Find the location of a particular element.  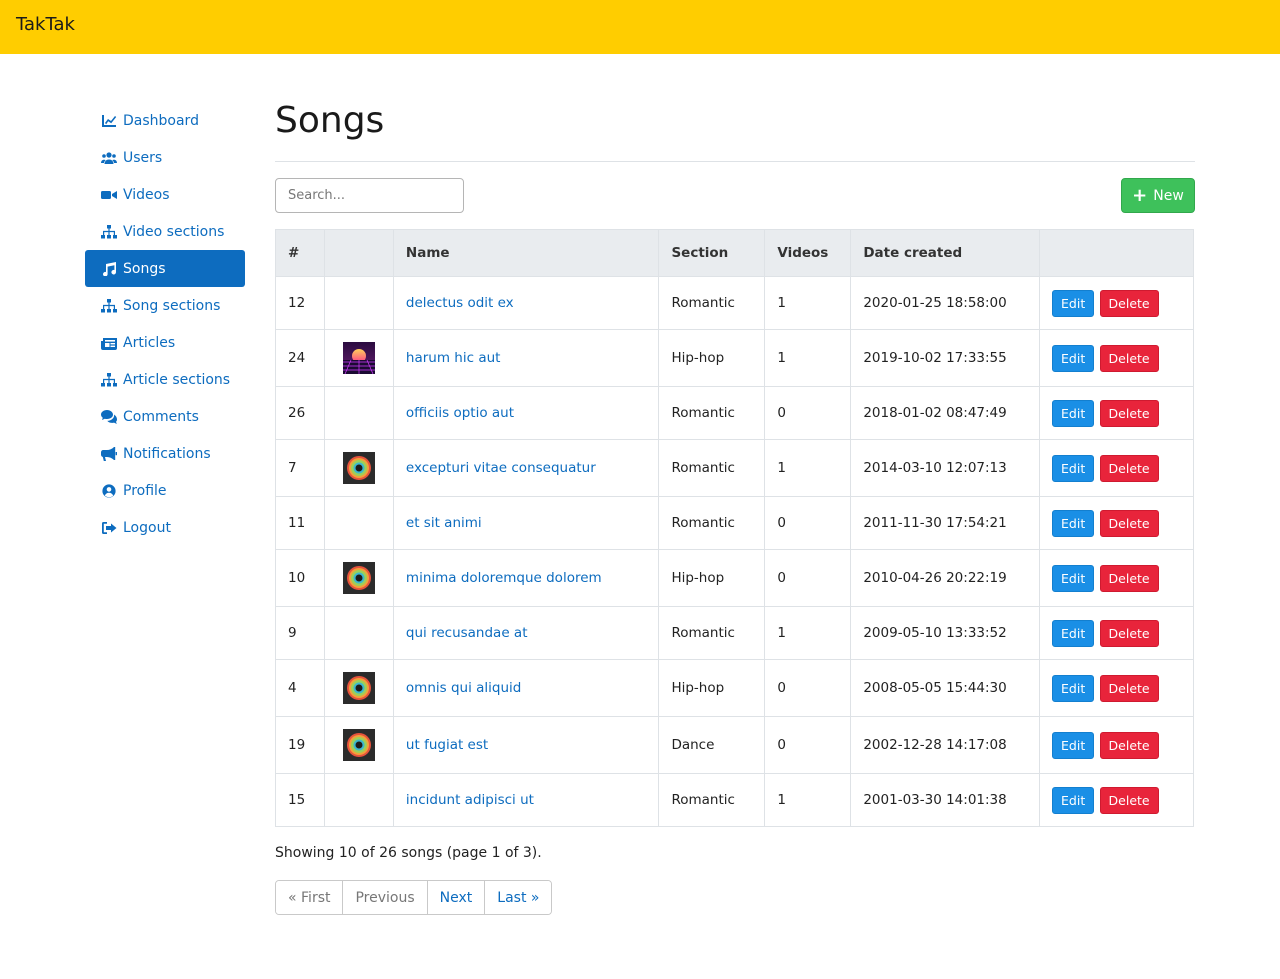

sidebar-item-dashboard: Dashboard is located at coordinates (165, 120).